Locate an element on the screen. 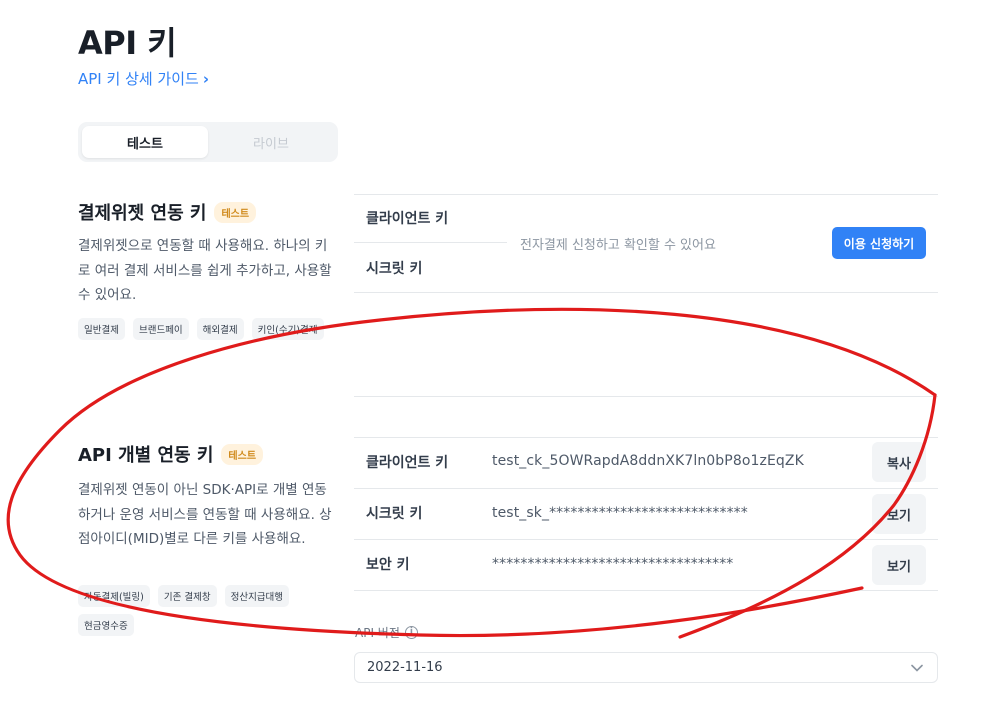 The width and height of the screenshot is (1008, 727). view-secret-button: 보기 is located at coordinates (899, 514).